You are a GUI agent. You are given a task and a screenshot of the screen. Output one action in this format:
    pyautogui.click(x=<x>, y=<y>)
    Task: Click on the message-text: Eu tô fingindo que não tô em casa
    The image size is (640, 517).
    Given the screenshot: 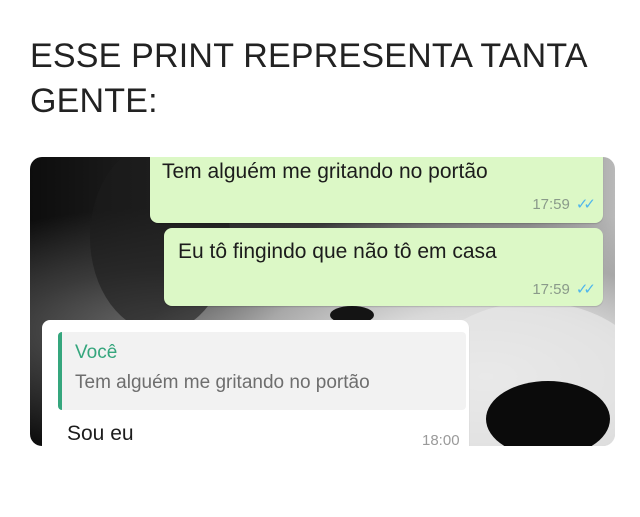 What is the action you would take?
    pyautogui.click(x=337, y=251)
    